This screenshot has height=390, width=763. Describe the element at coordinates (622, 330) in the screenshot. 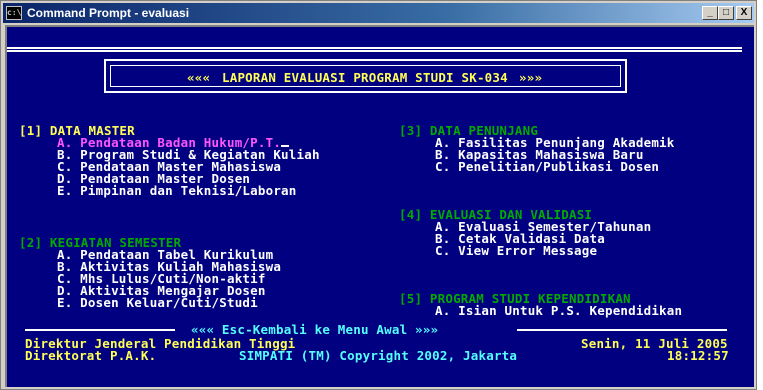

I see `bottom-rule-right` at that location.